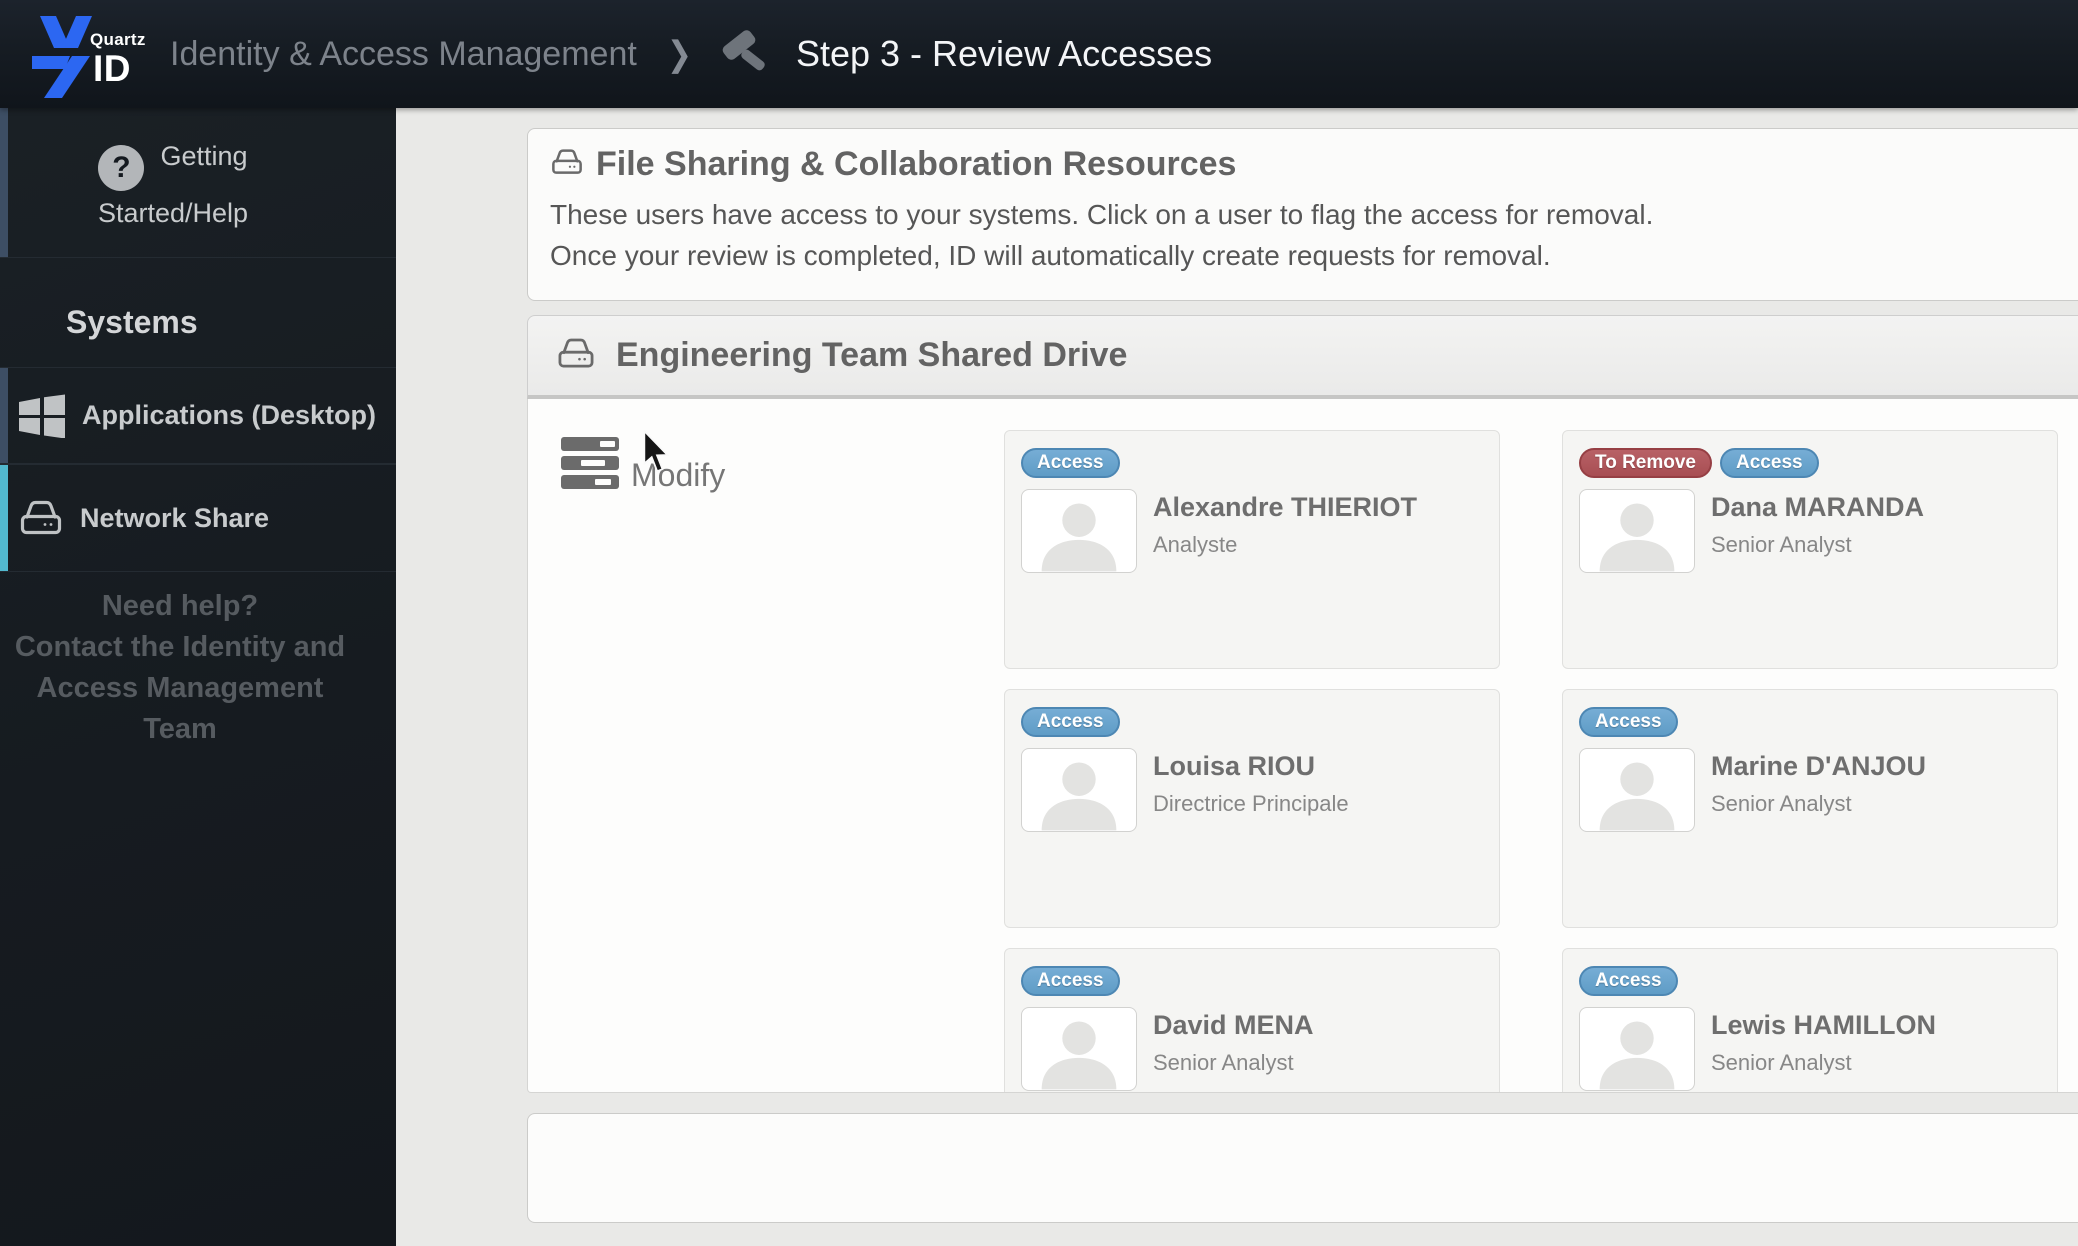 This screenshot has width=2078, height=1246. What do you see at coordinates (403, 54) in the screenshot?
I see `breadcrumb: Identity & Access Management` at bounding box center [403, 54].